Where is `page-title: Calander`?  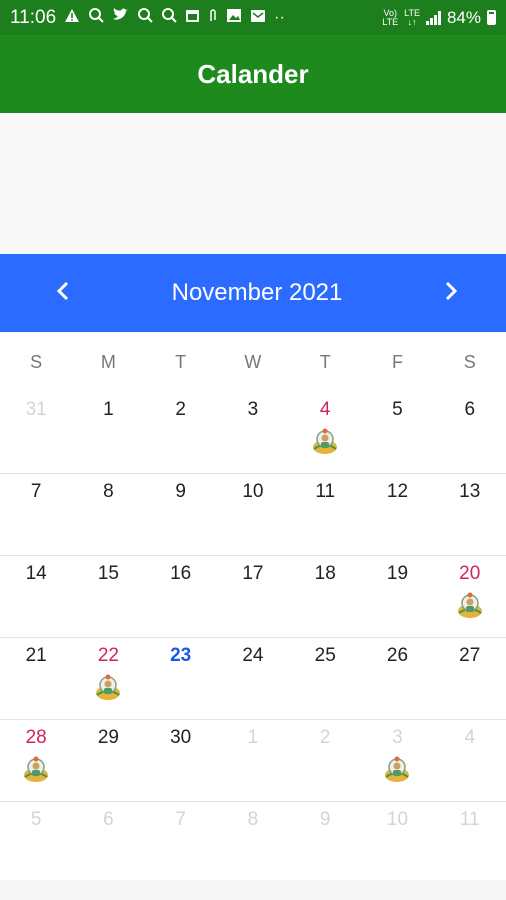 page-title: Calander is located at coordinates (253, 73).